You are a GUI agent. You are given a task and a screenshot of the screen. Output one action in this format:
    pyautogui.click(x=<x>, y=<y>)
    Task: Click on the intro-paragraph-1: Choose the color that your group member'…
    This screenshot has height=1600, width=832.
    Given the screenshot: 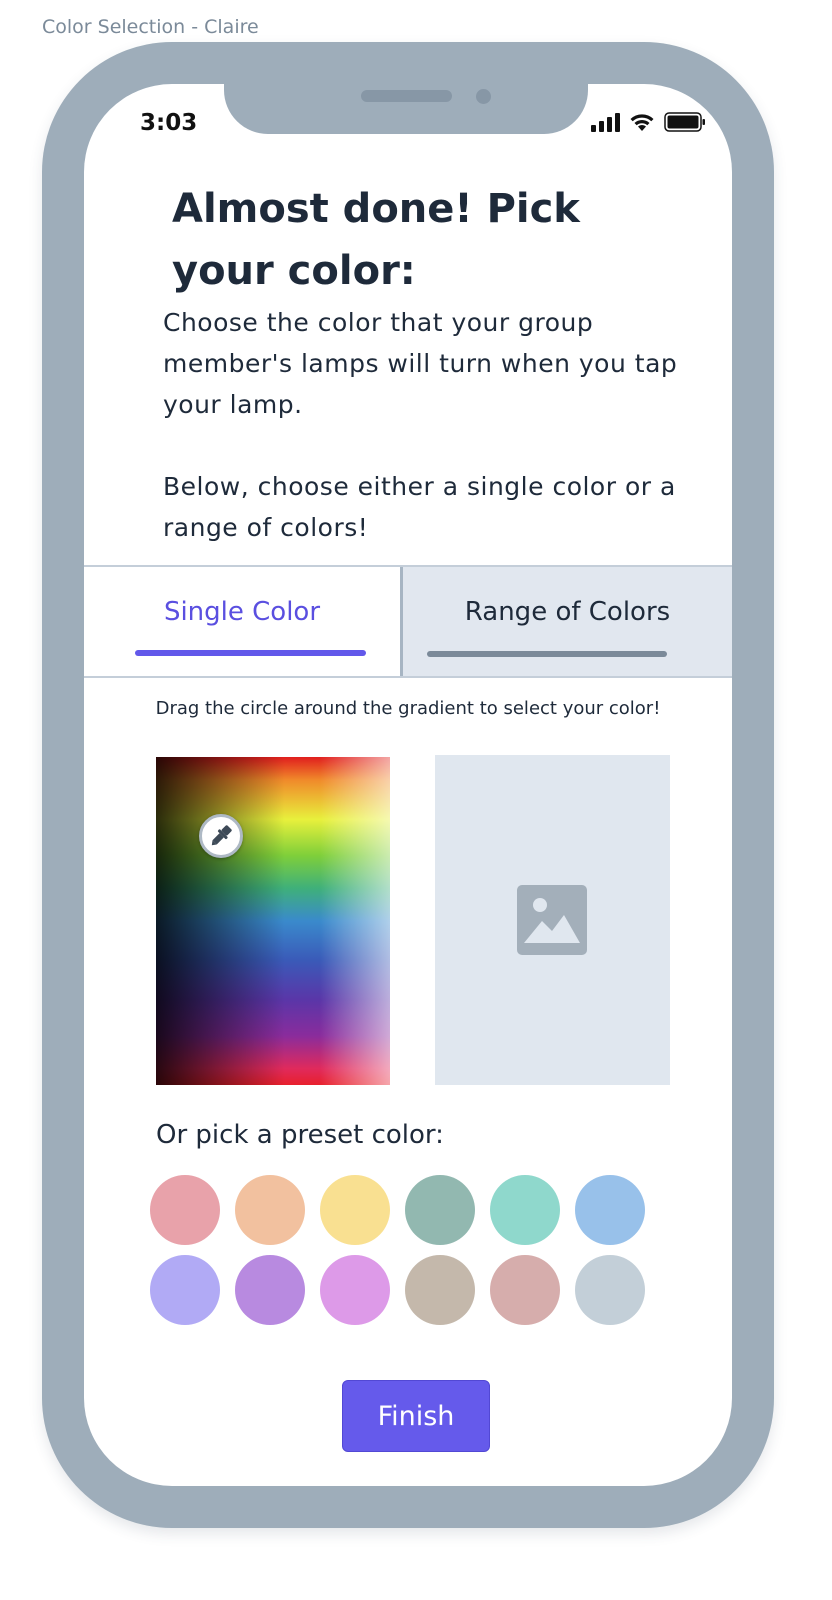 What is the action you would take?
    pyautogui.click(x=420, y=363)
    